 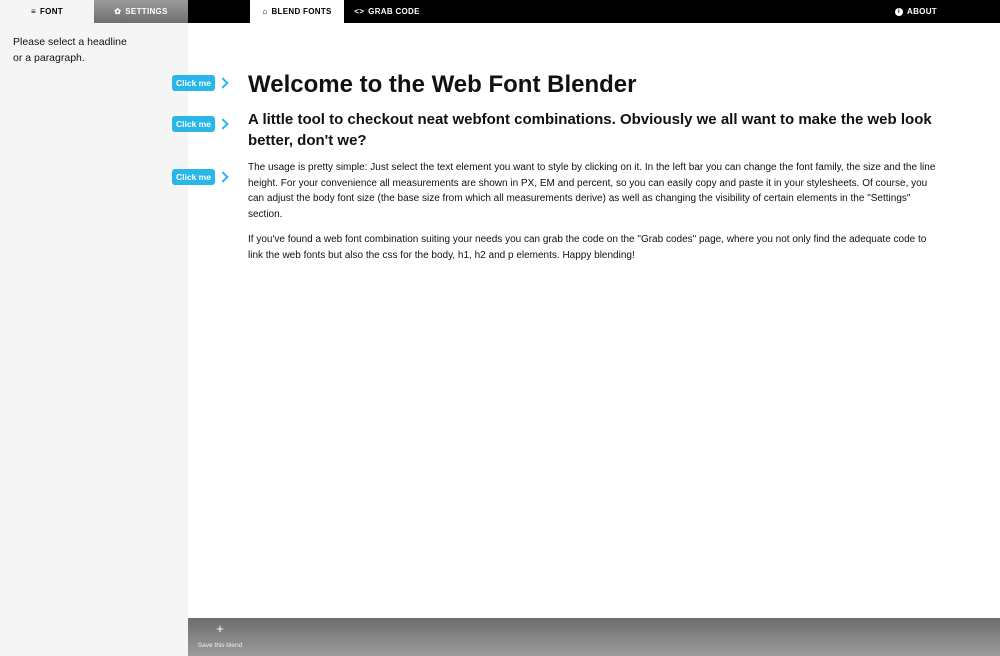 What do you see at coordinates (598, 85) in the screenshot?
I see `page-title: Welcome to the Web Font Blender` at bounding box center [598, 85].